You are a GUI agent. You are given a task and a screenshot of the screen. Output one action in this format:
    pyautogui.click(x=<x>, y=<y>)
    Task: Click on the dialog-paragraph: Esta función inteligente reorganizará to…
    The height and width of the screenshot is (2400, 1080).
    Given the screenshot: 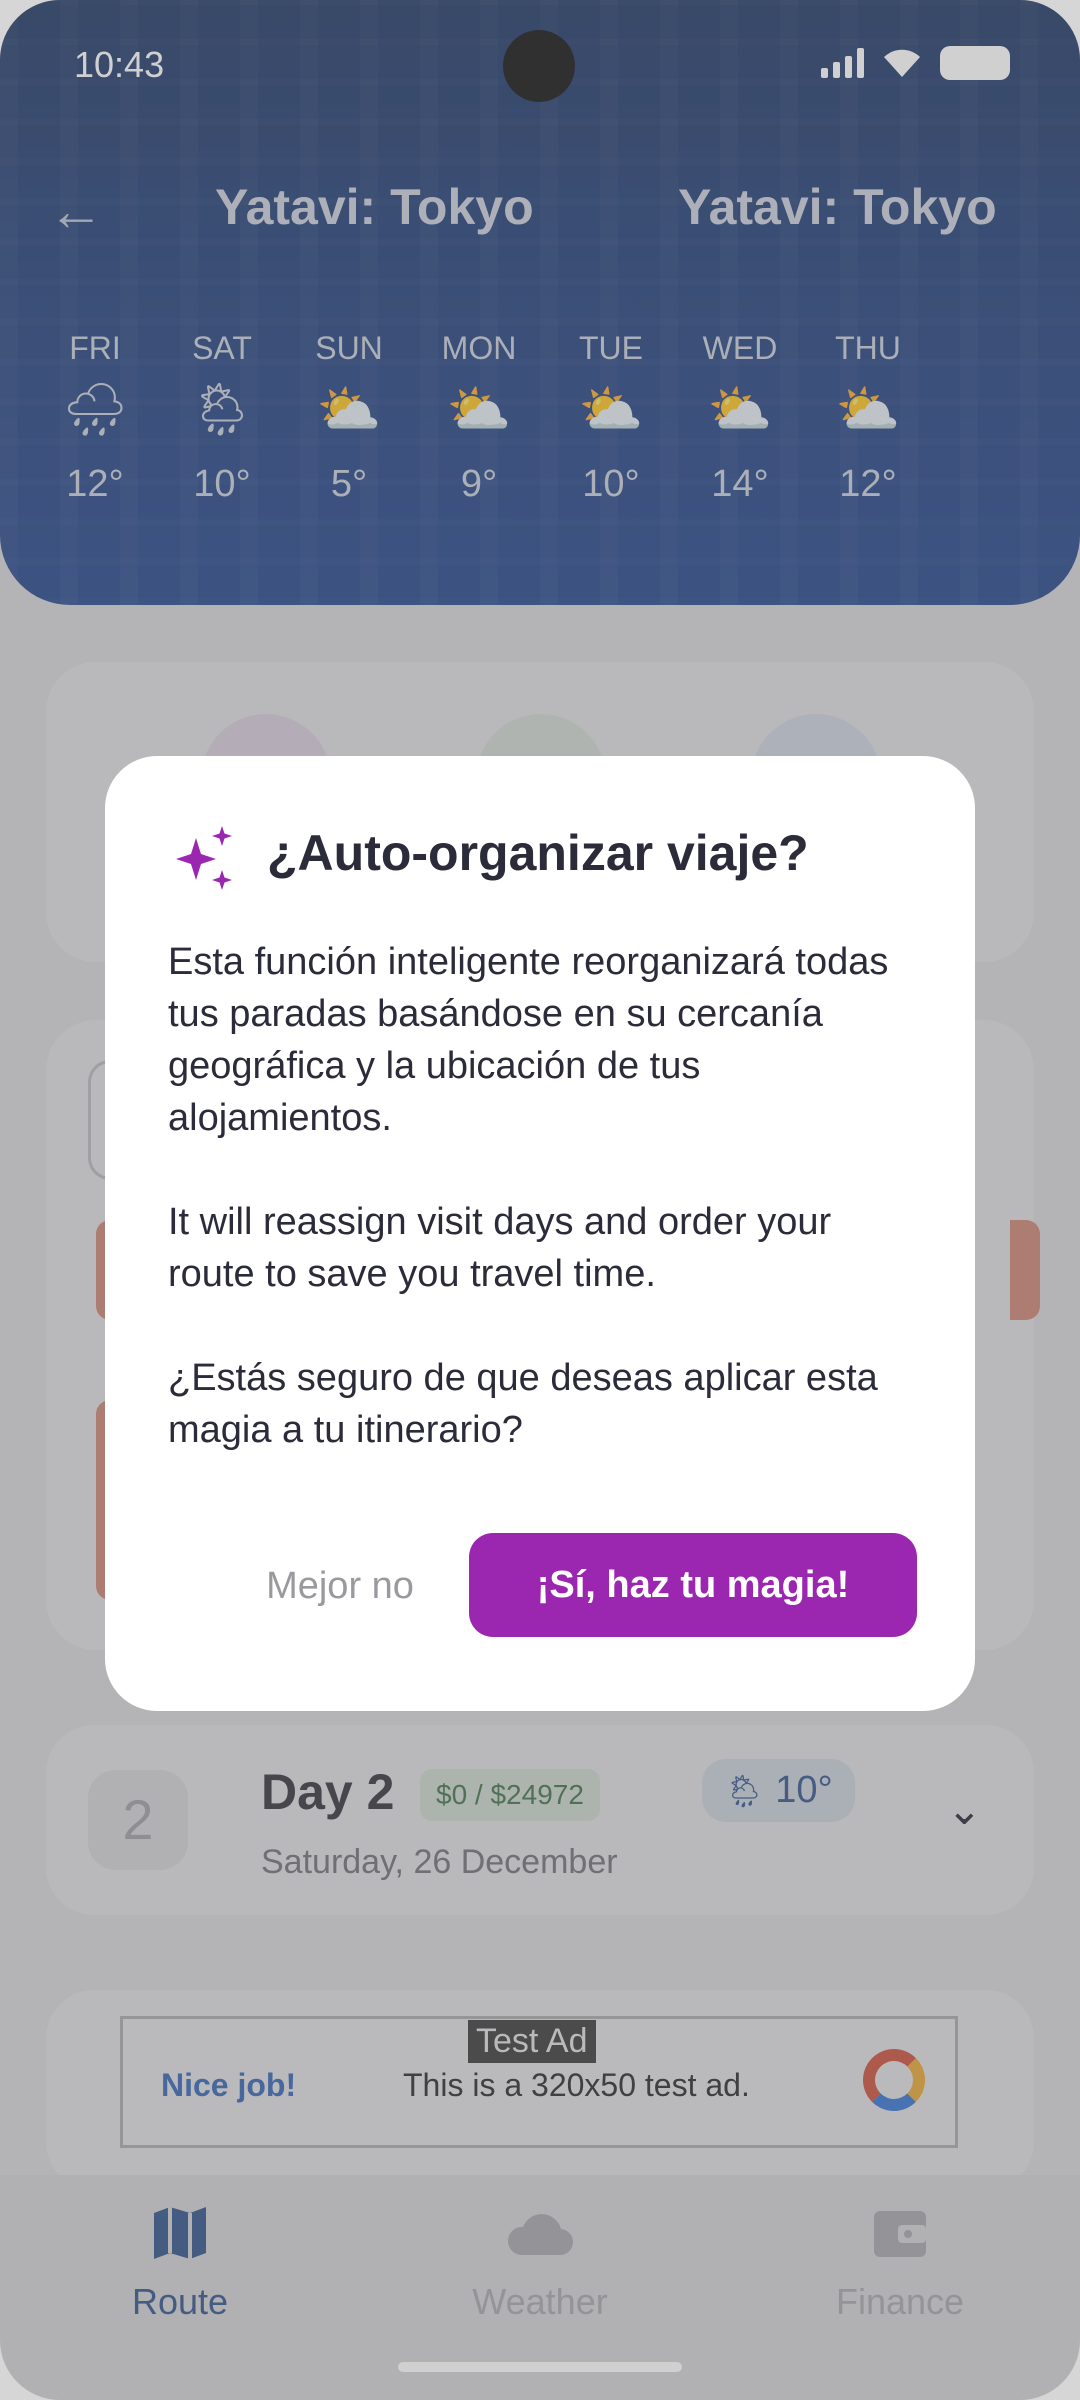 What is the action you would take?
    pyautogui.click(x=528, y=1040)
    